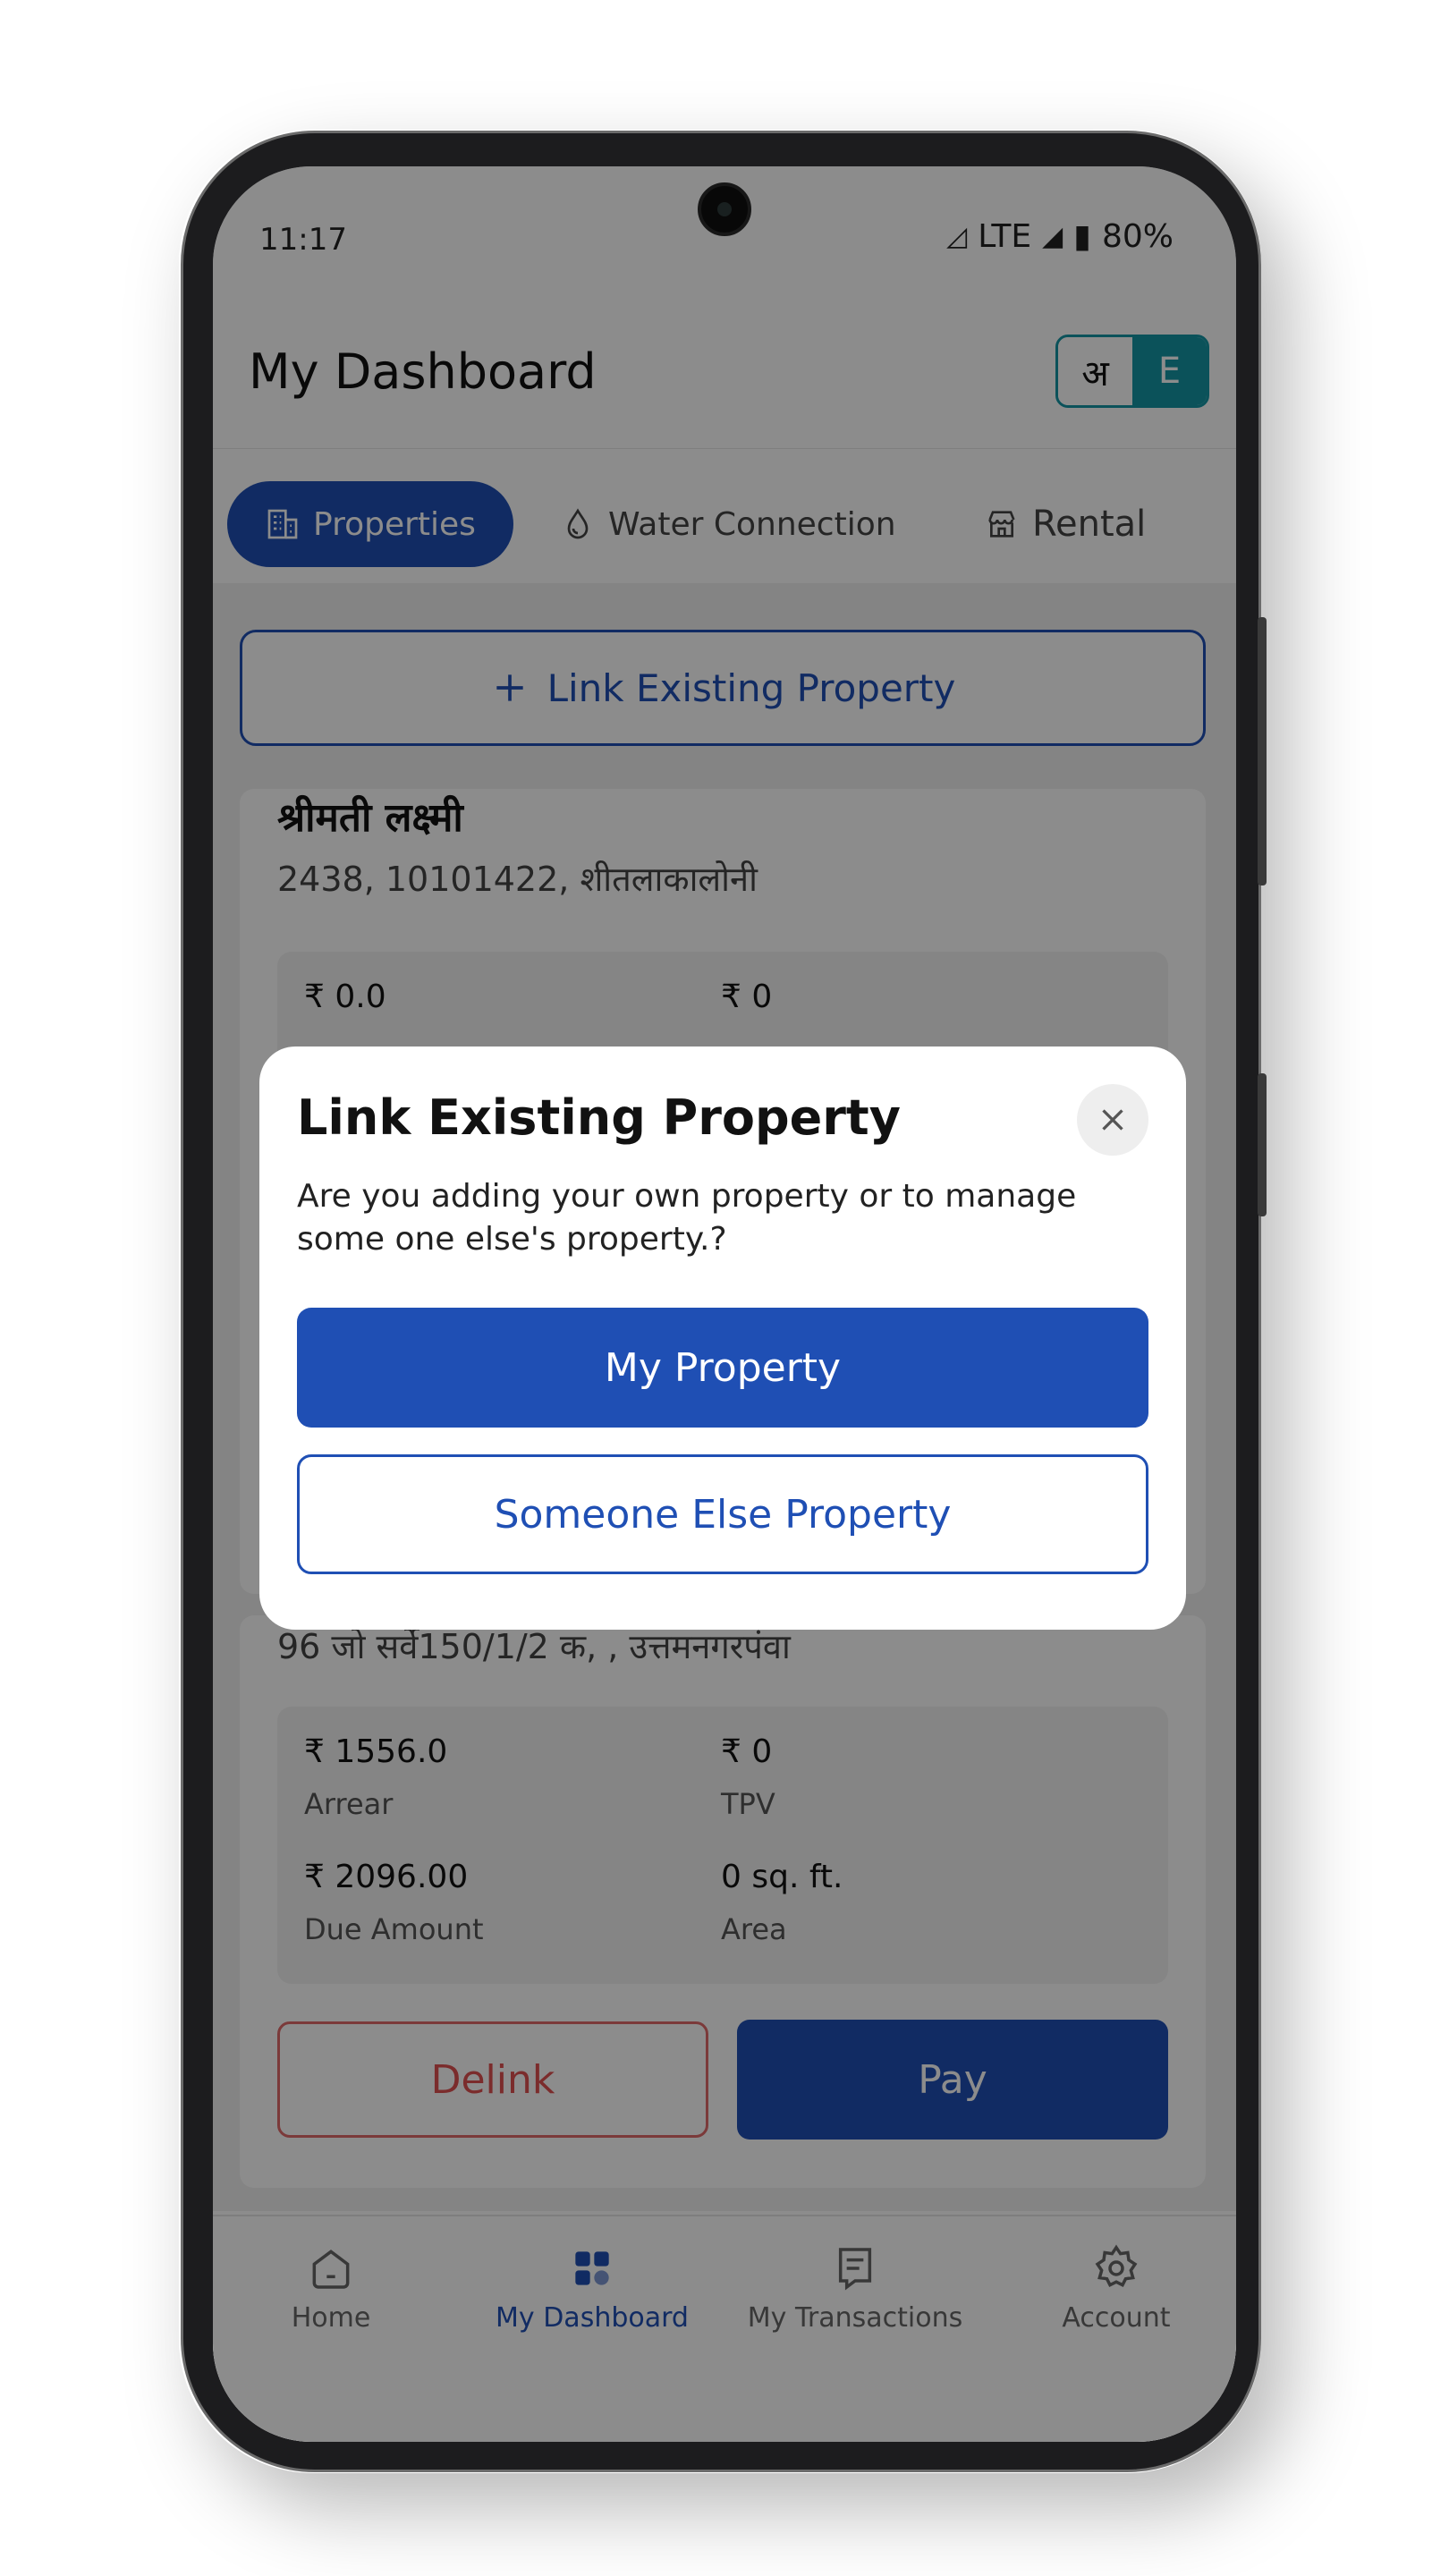  I want to click on dialog-title: Link Existing Property, so click(599, 1117).